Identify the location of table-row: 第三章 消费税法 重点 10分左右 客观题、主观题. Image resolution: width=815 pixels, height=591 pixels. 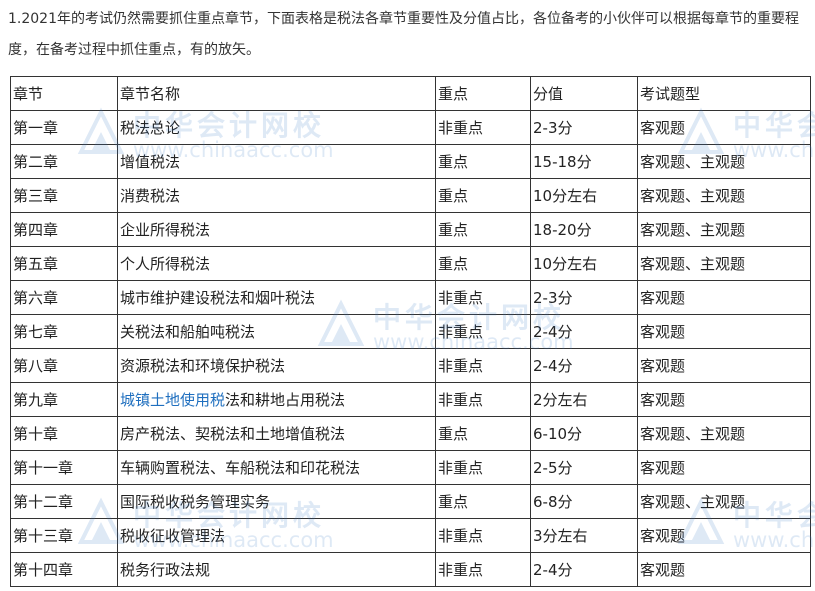
(410, 195).